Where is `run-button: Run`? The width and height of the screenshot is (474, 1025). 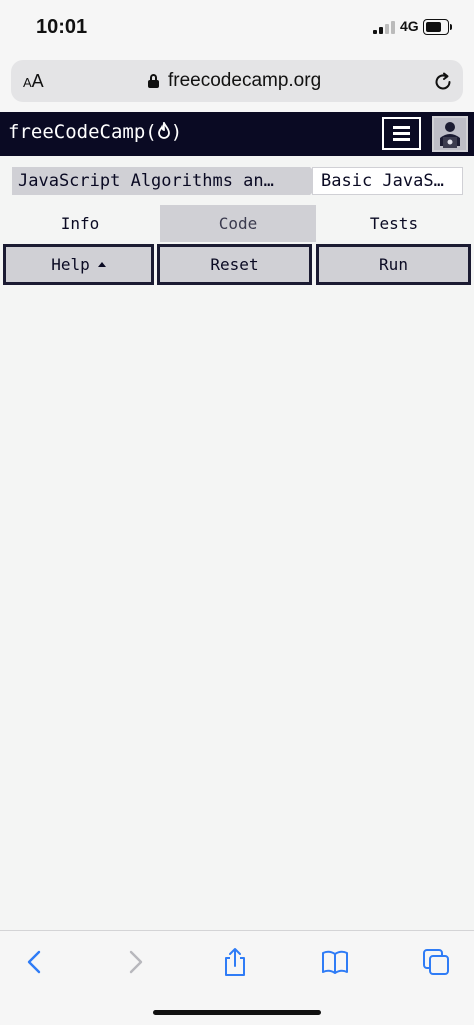
run-button: Run is located at coordinates (393, 264).